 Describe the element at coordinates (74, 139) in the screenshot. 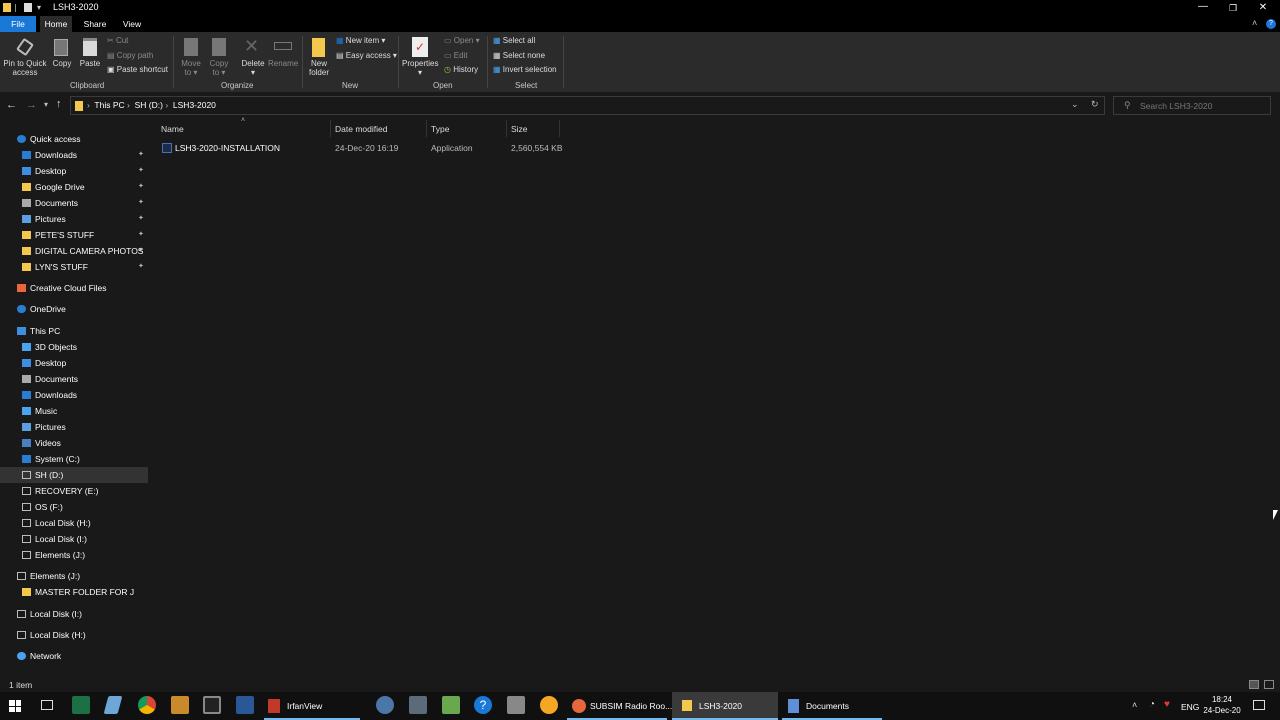

I see `nav-quick-access: Quick access` at that location.